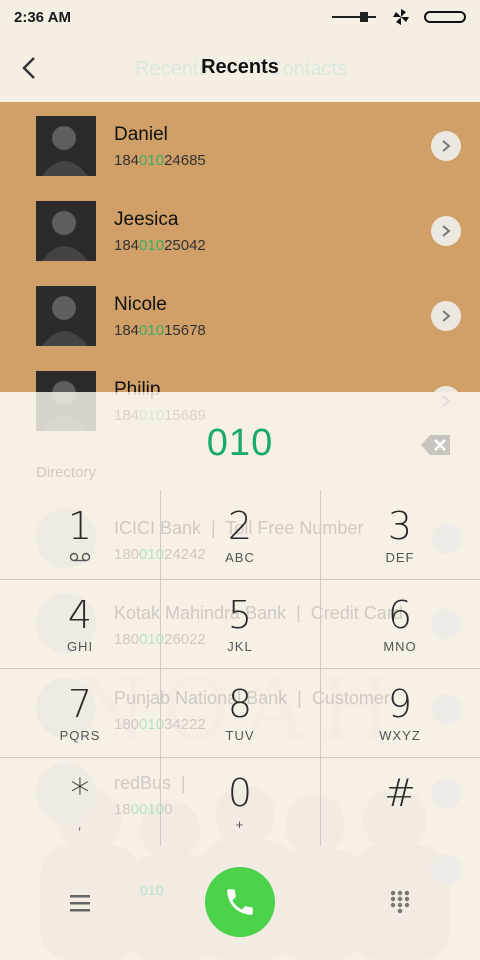 The image size is (480, 960). Describe the element at coordinates (240, 229) in the screenshot. I see `contact-row: Jeesica 18401025042` at that location.